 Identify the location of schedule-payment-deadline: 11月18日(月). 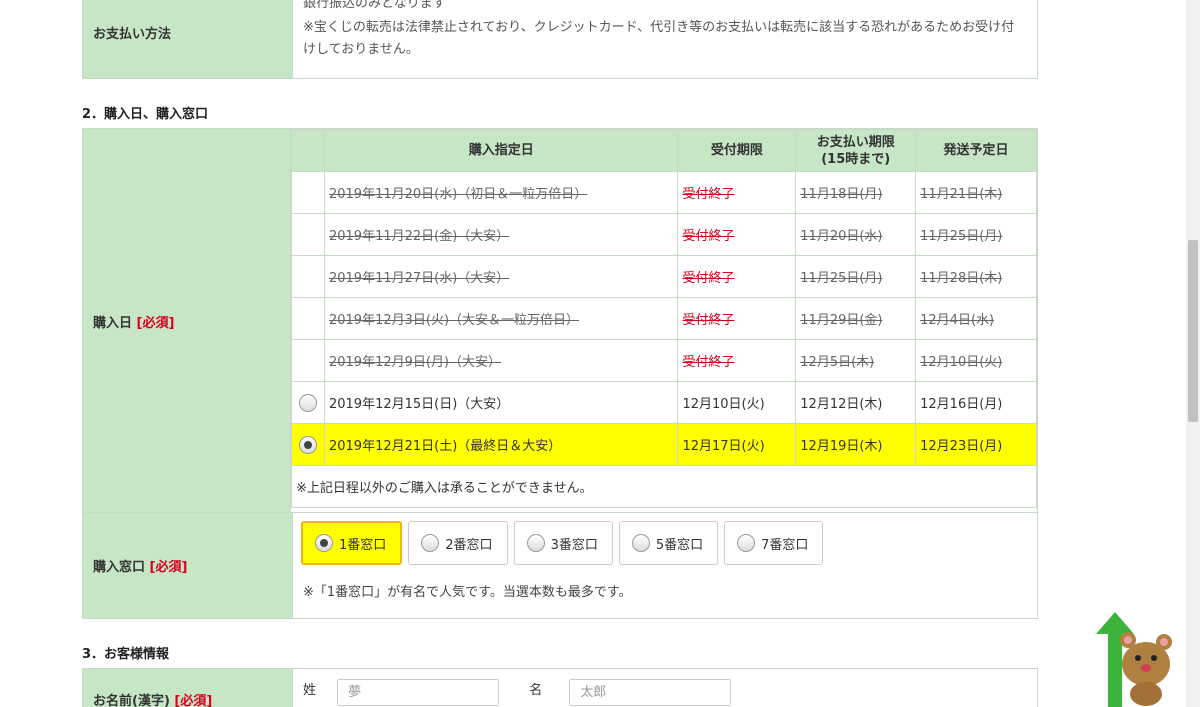
(856, 192).